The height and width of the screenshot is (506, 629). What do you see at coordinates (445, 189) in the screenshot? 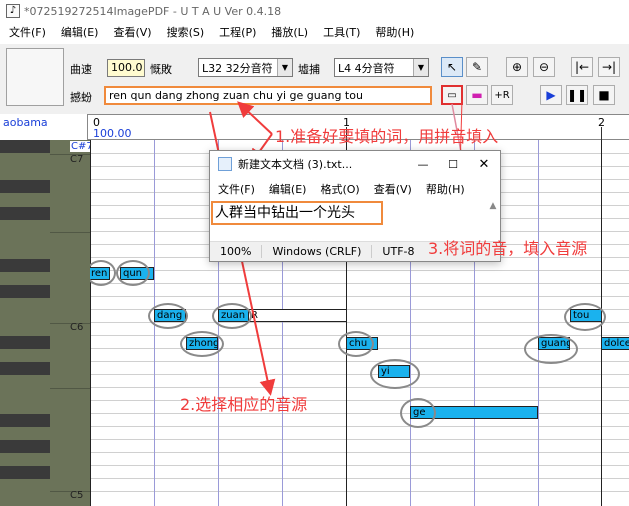
I see `notepad-menu-help: 帮助(H)` at bounding box center [445, 189].